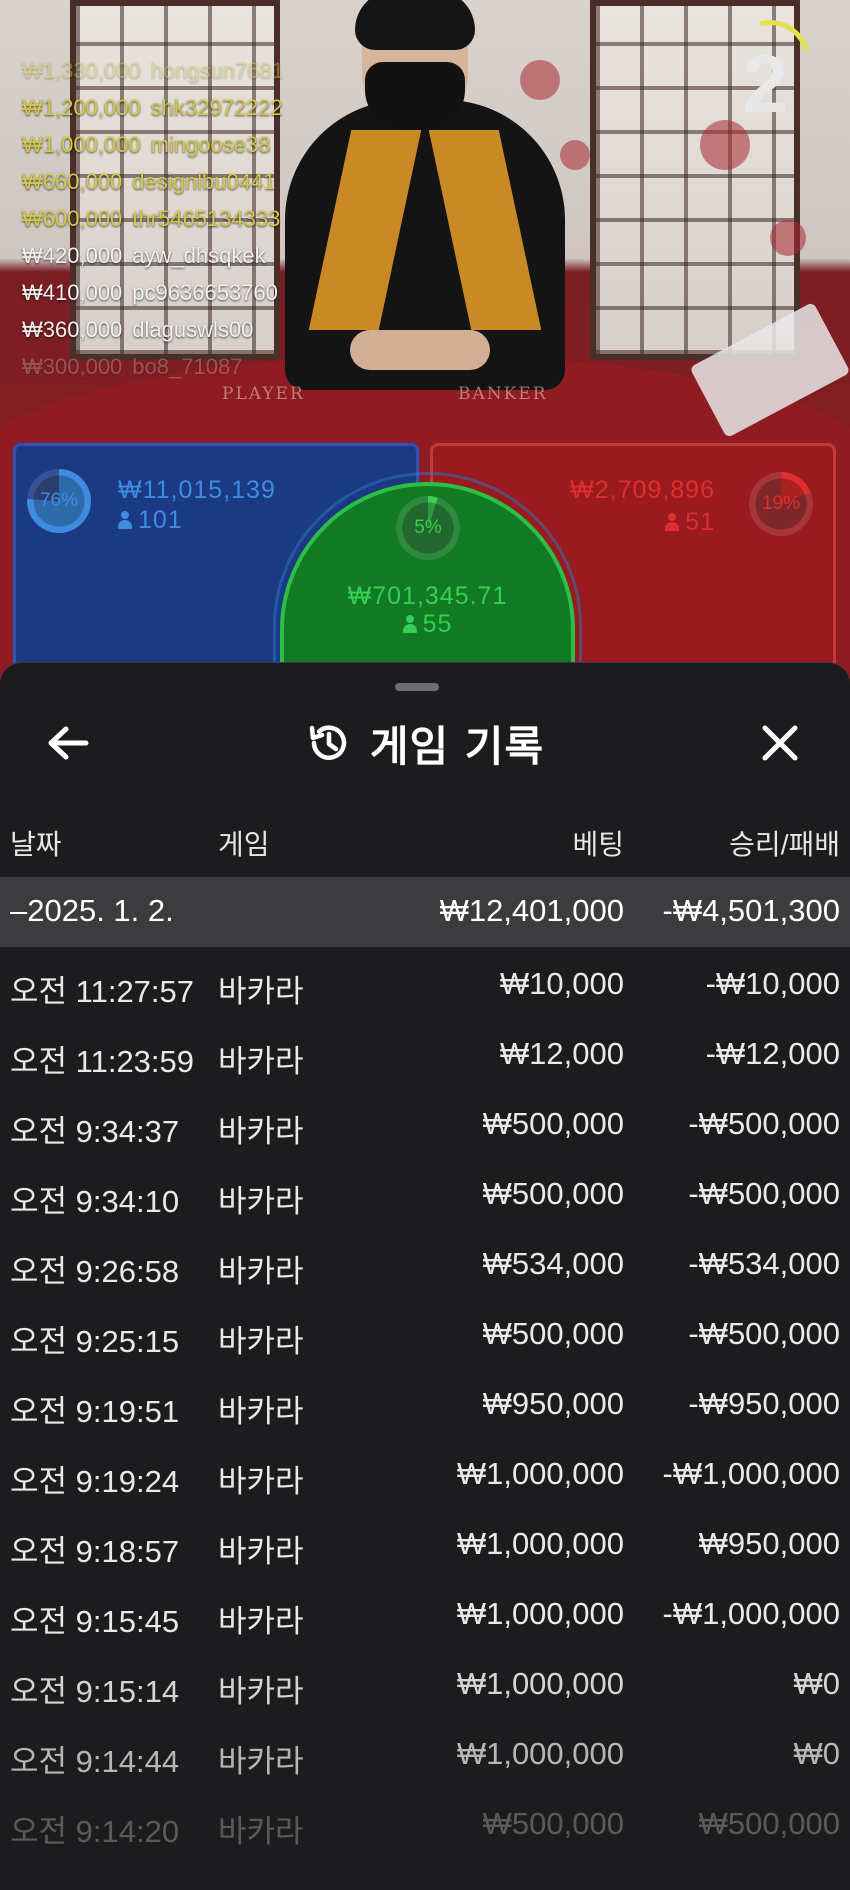 The height and width of the screenshot is (1890, 850). What do you see at coordinates (160, 520) in the screenshot?
I see `player-bet-count: 101` at bounding box center [160, 520].